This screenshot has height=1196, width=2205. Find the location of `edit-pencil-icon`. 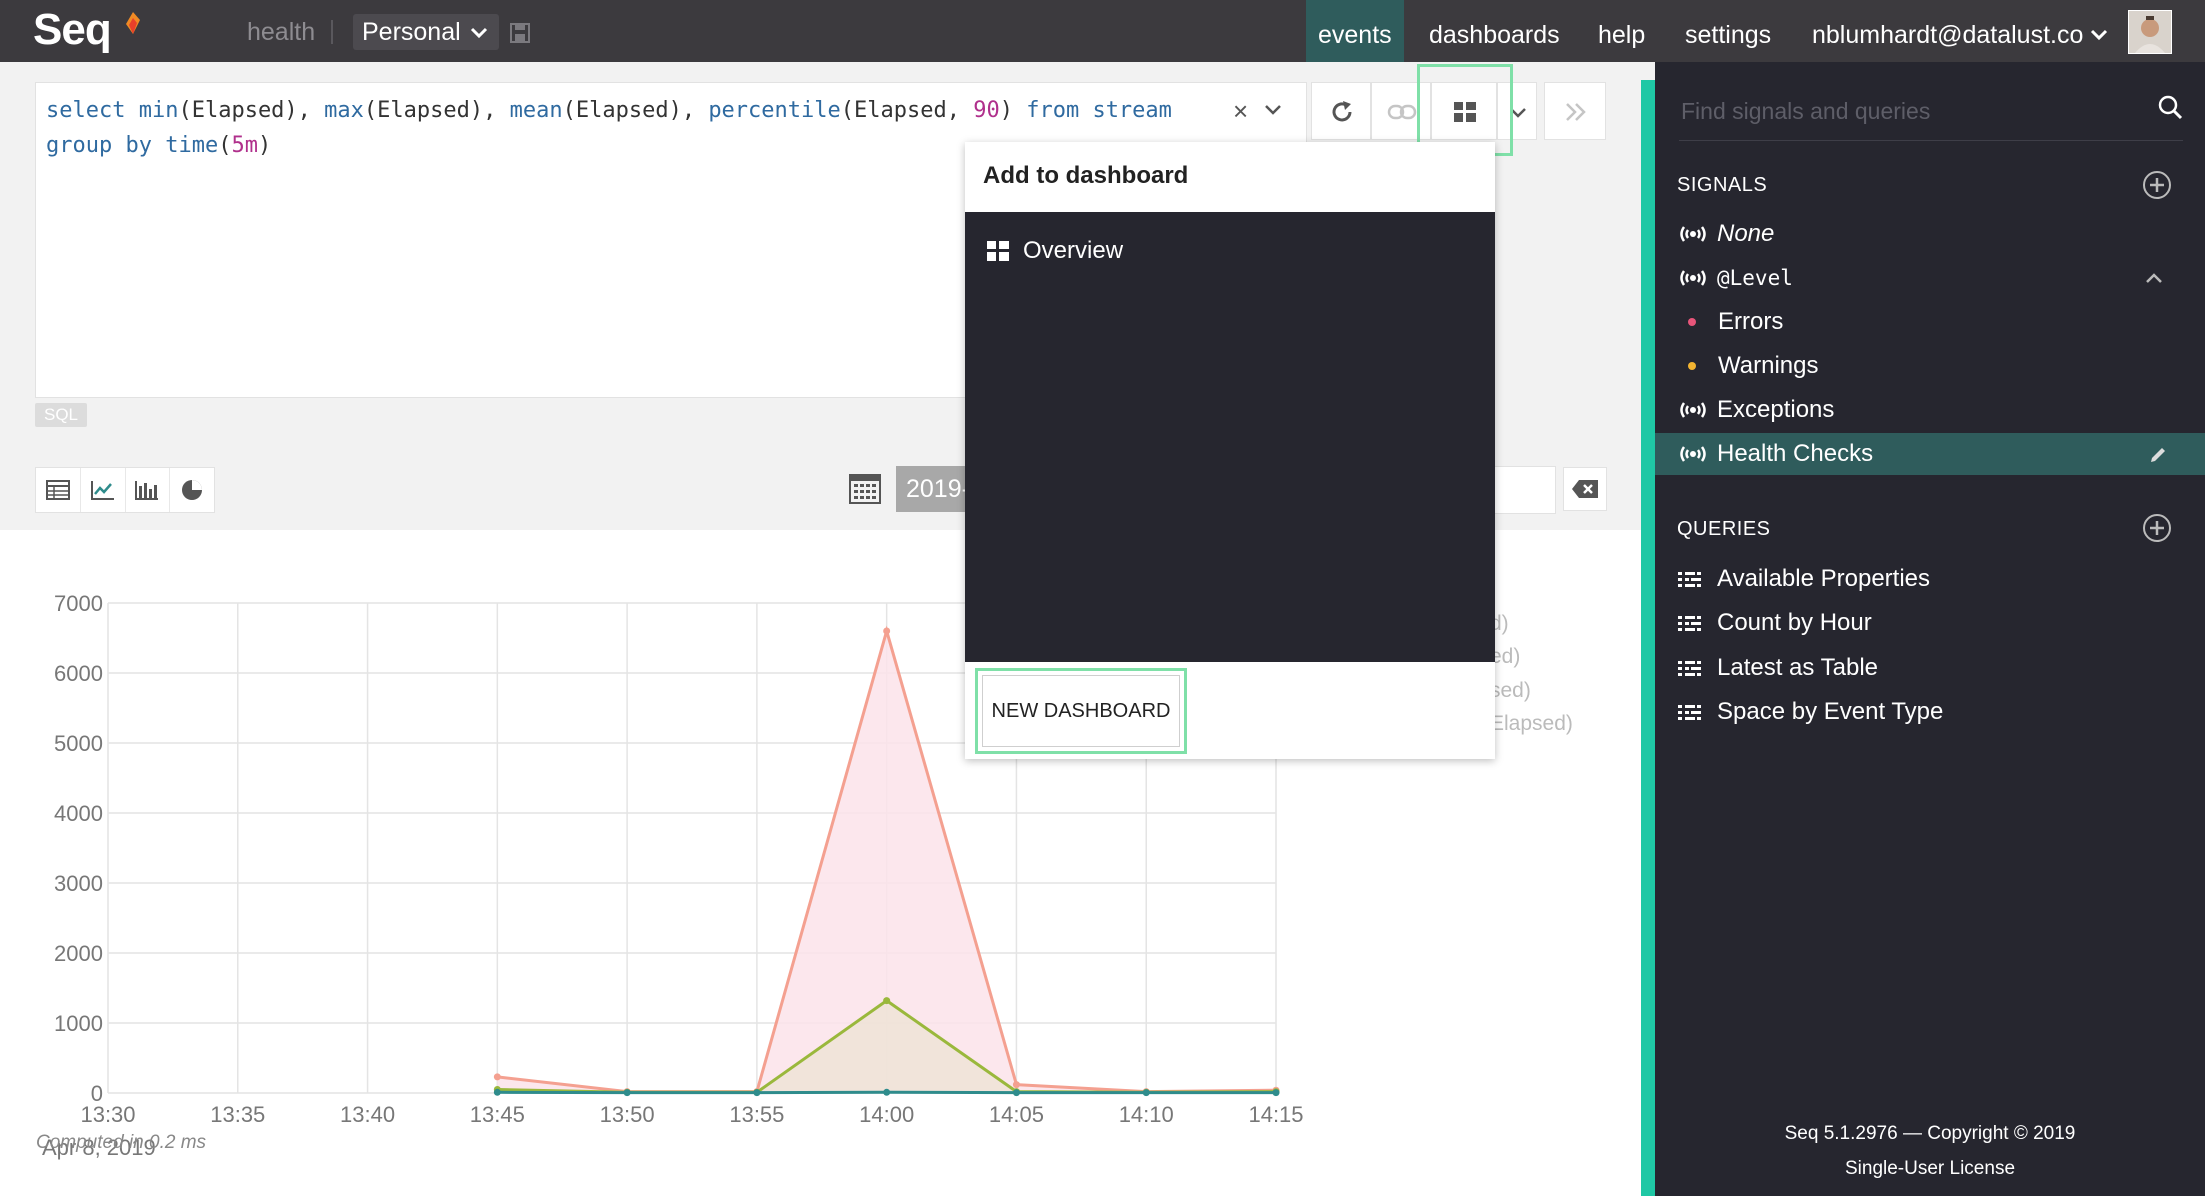

edit-pencil-icon is located at coordinates (2158, 455).